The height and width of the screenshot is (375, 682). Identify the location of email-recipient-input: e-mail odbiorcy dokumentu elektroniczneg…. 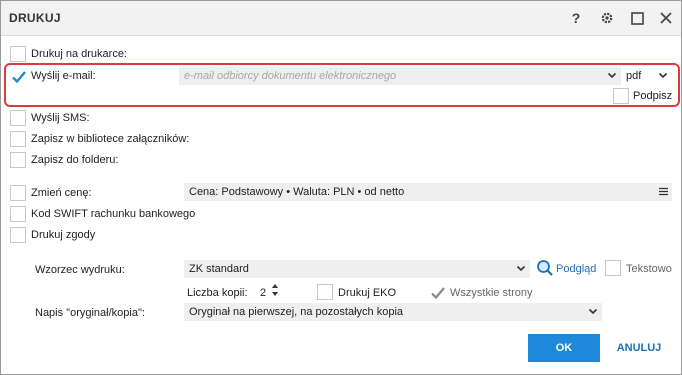
(400, 76).